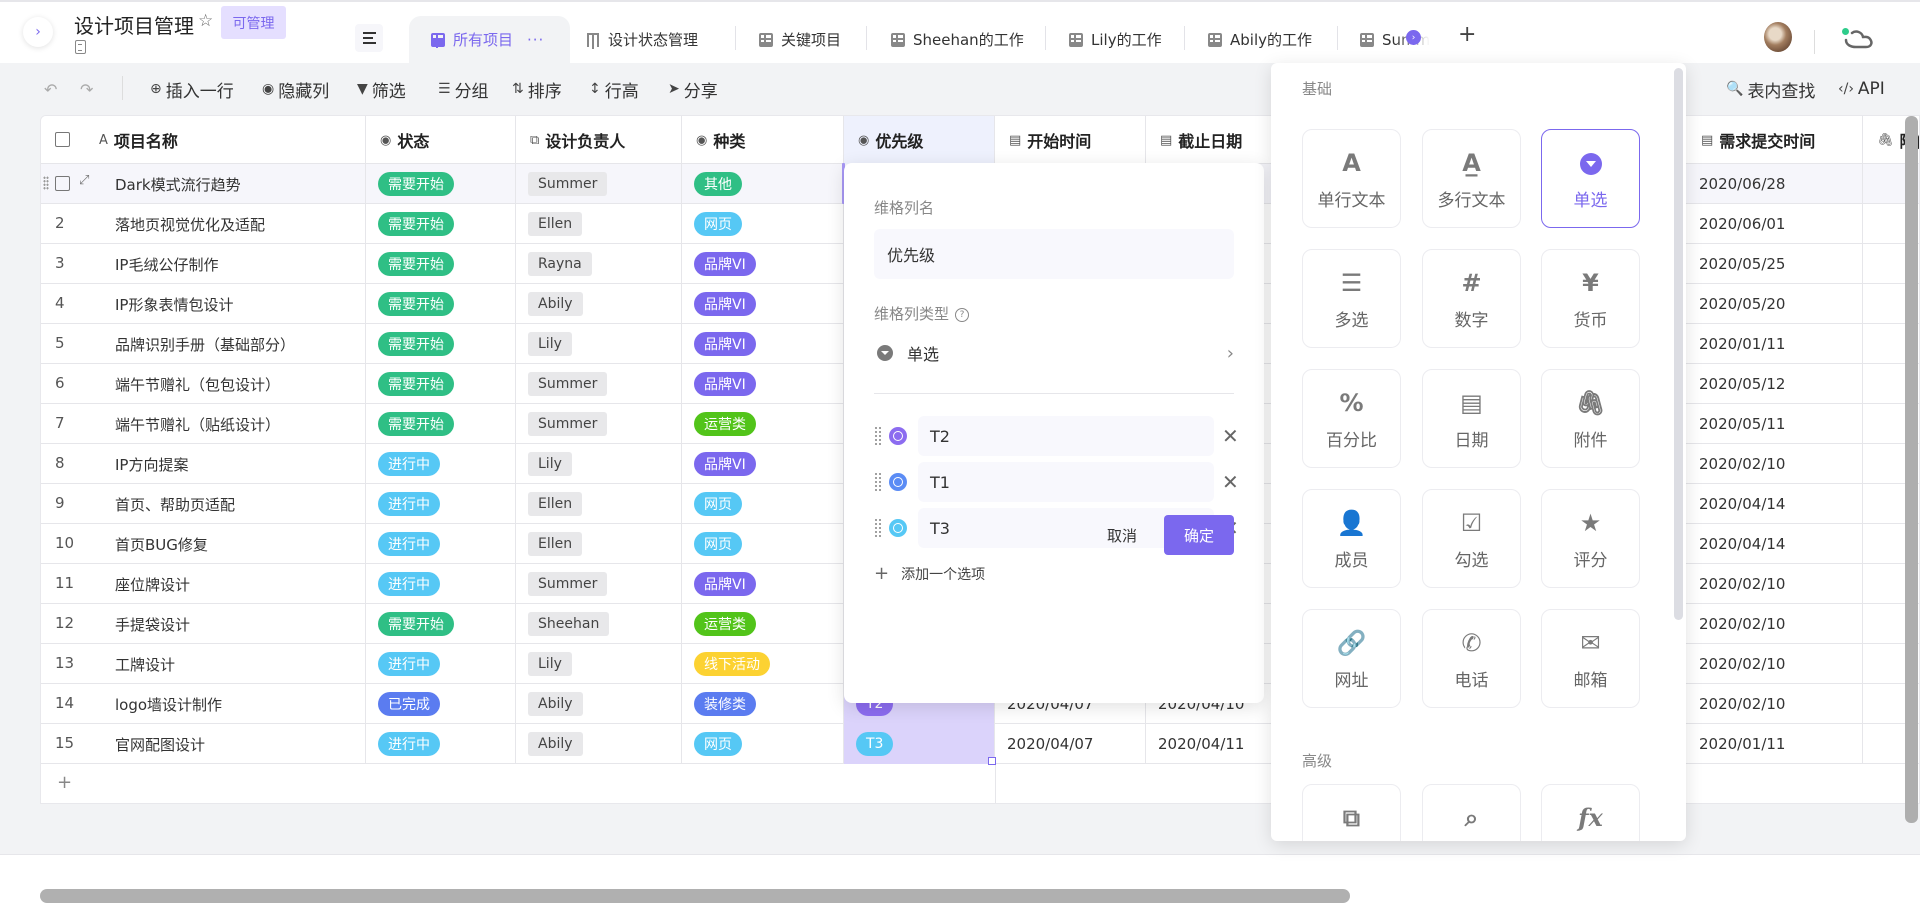 The width and height of the screenshot is (1920, 903). Describe the element at coordinates (1471, 658) in the screenshot. I see `type-option-phone: ✆ 电话` at that location.